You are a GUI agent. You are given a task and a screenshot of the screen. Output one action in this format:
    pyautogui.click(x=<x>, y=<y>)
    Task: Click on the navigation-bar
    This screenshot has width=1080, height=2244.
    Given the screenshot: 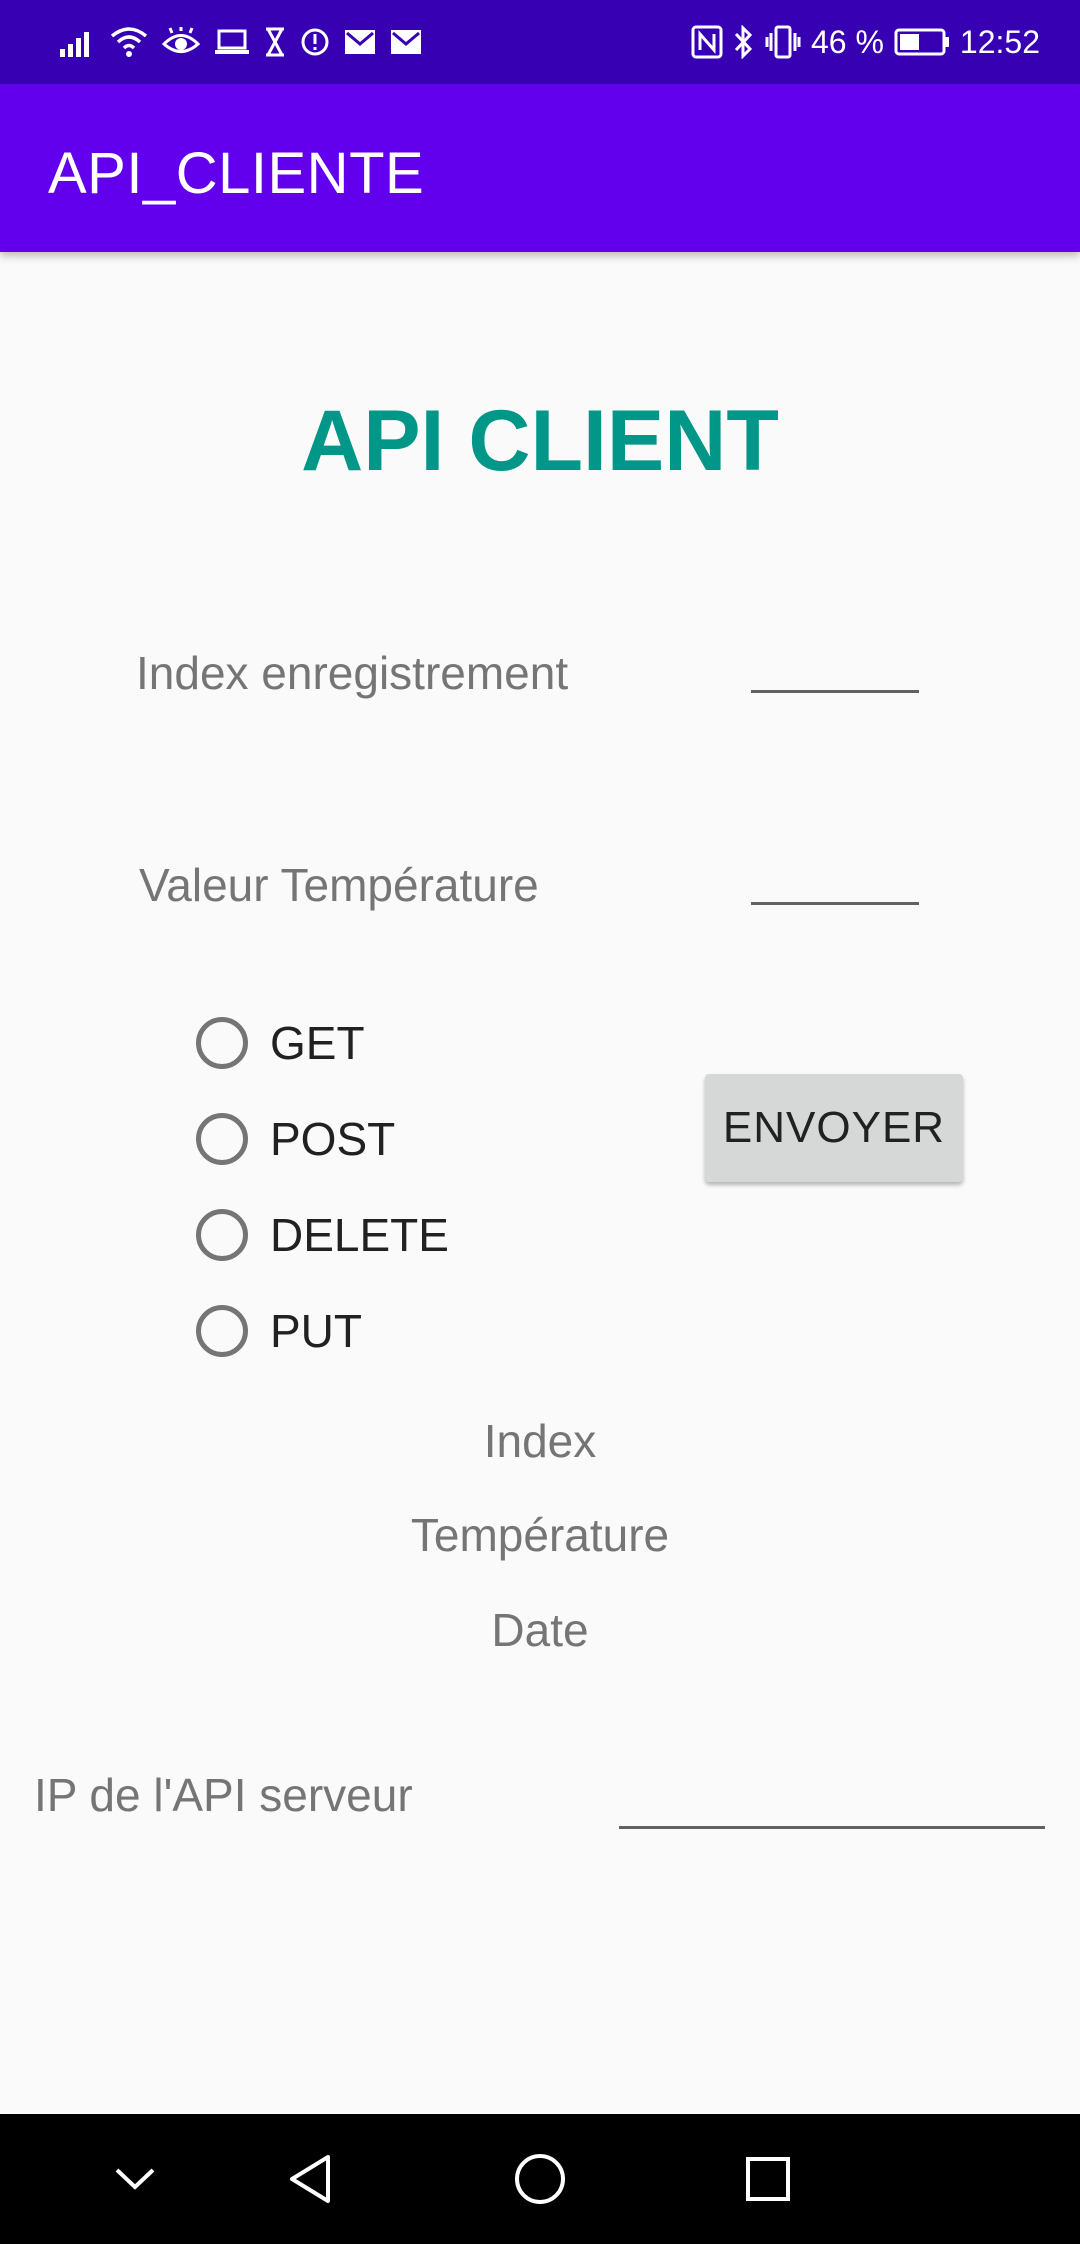 What is the action you would take?
    pyautogui.click(x=540, y=2179)
    